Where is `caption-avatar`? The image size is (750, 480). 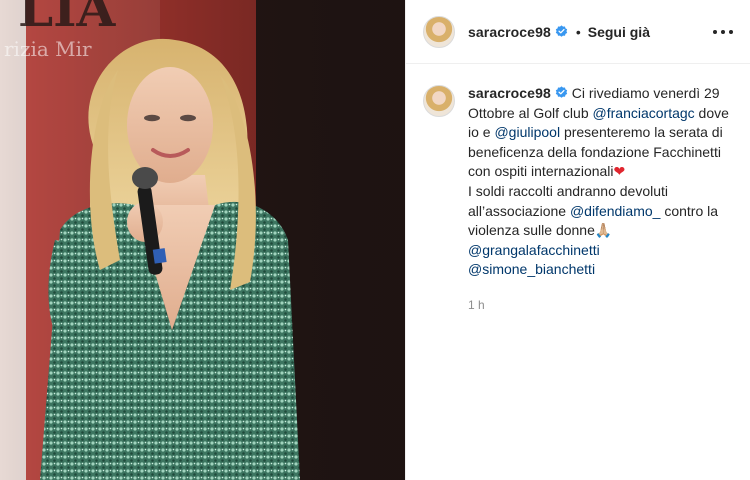
caption-avatar is located at coordinates (439, 101).